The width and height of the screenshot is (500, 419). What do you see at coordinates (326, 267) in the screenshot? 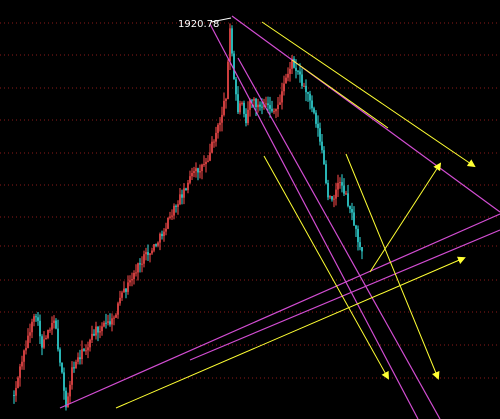
I see `projection-arrow` at bounding box center [326, 267].